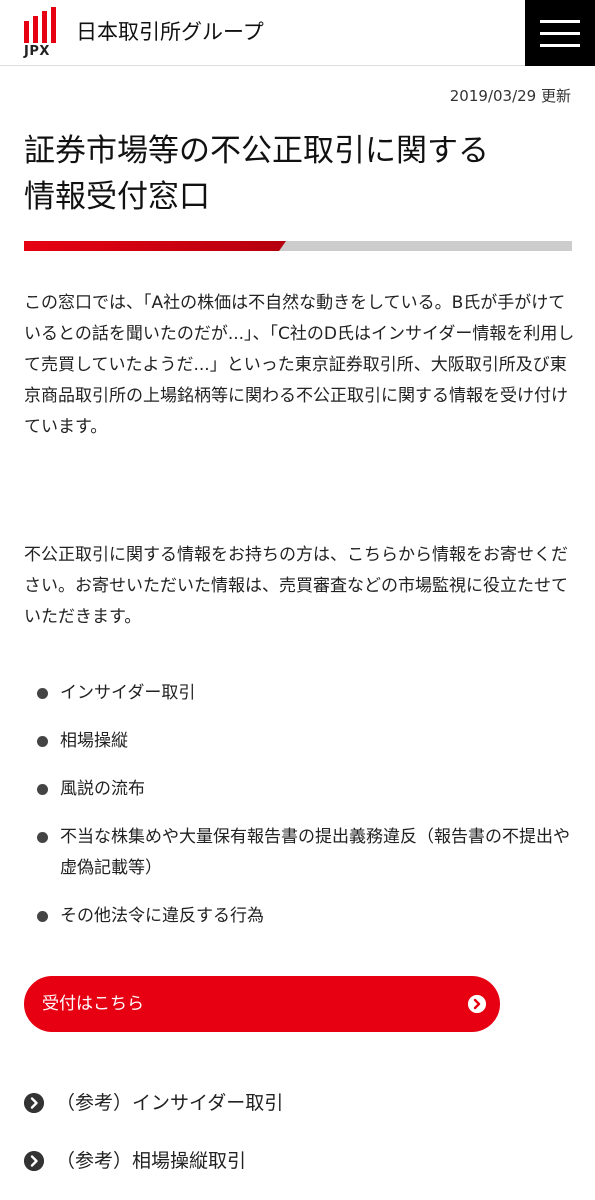  What do you see at coordinates (300, 693) in the screenshot?
I see `list-item: インサイダー取引` at bounding box center [300, 693].